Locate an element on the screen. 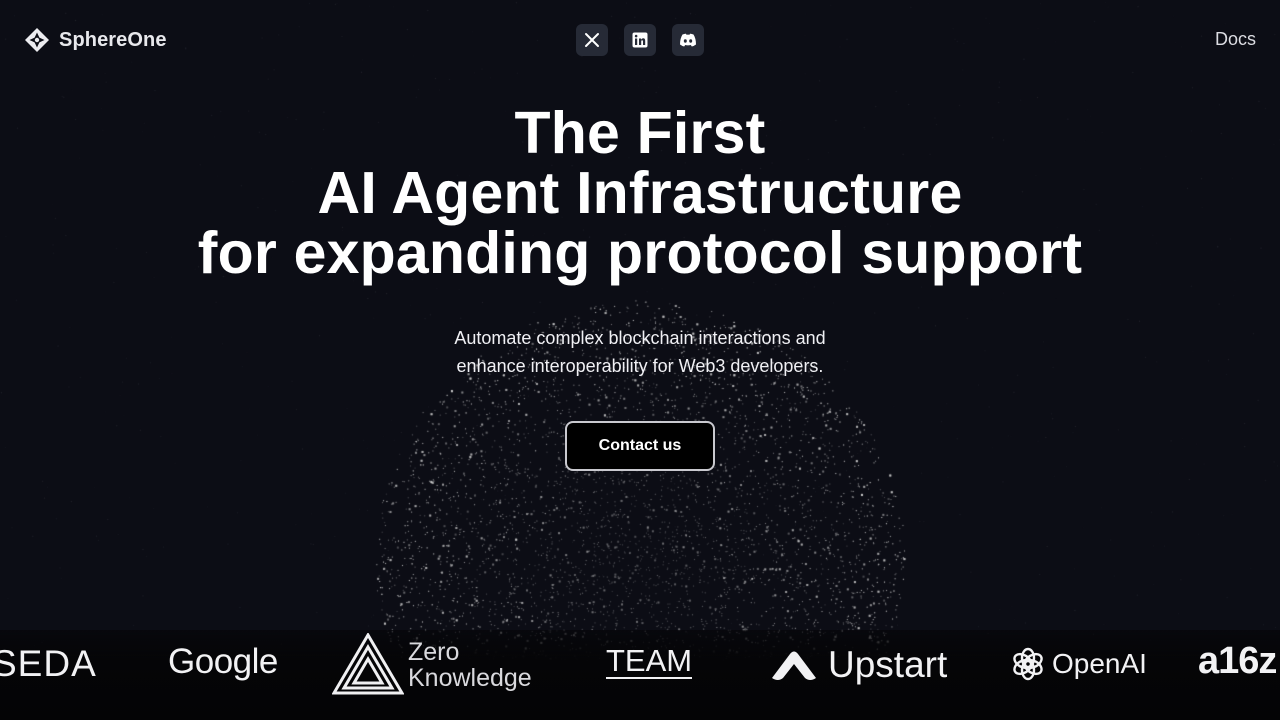  upstart-logo: Upstart is located at coordinates (857, 665).